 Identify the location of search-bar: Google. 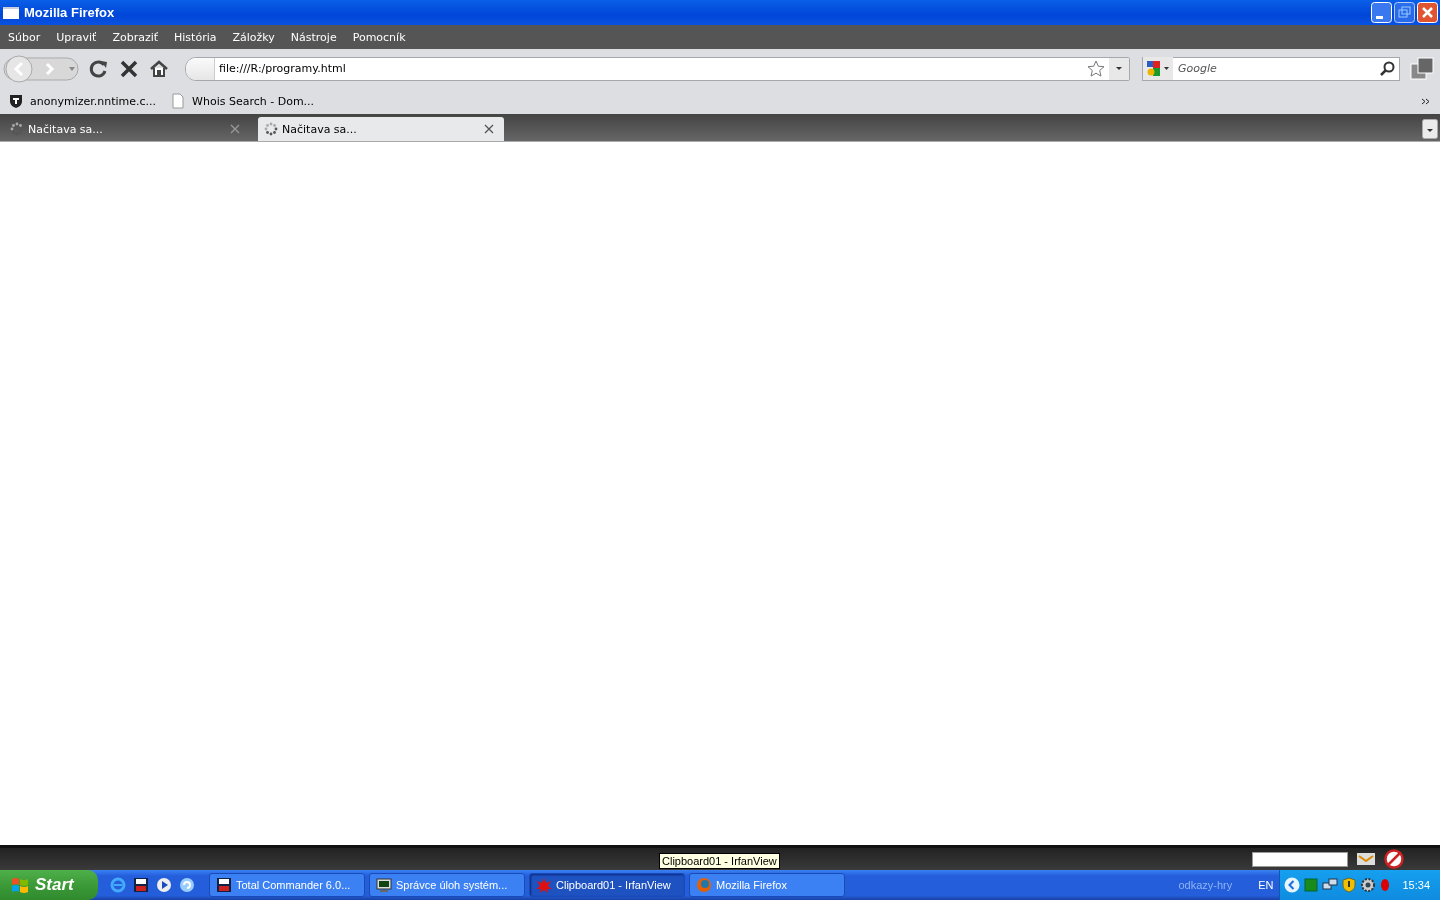
(1271, 68).